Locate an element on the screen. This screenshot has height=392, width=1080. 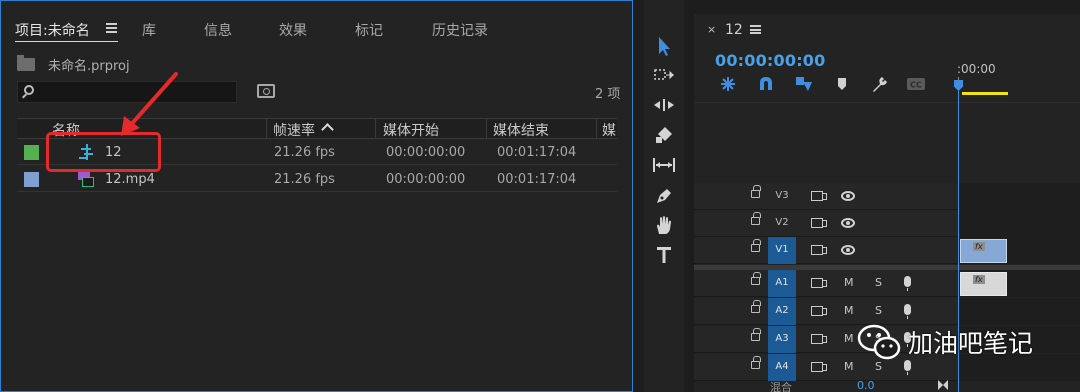
tab-history: 历史记录 is located at coordinates (460, 30).